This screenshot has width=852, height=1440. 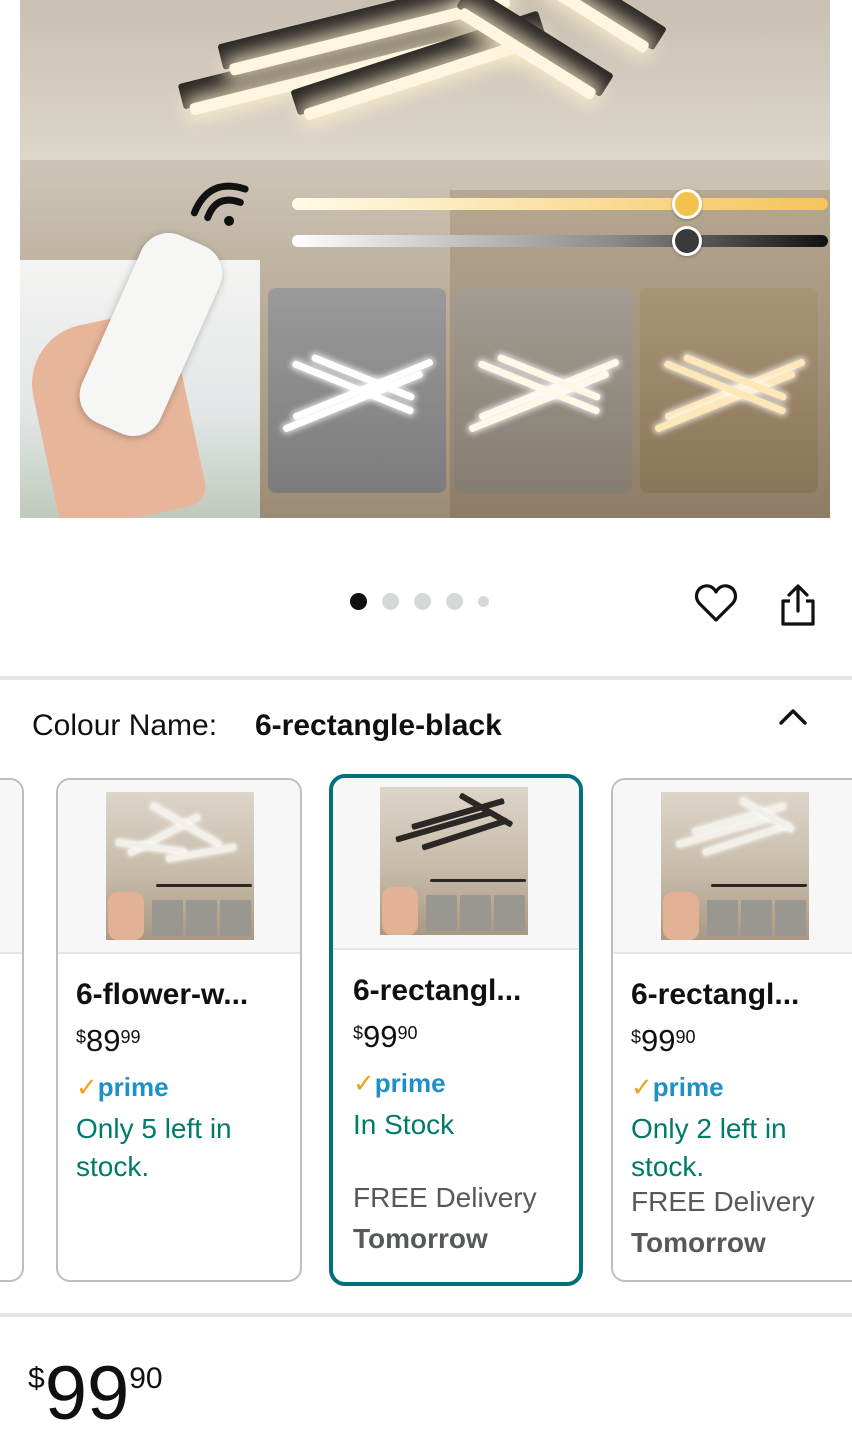 What do you see at coordinates (357, 390) in the screenshot?
I see `cool-light-swatch` at bounding box center [357, 390].